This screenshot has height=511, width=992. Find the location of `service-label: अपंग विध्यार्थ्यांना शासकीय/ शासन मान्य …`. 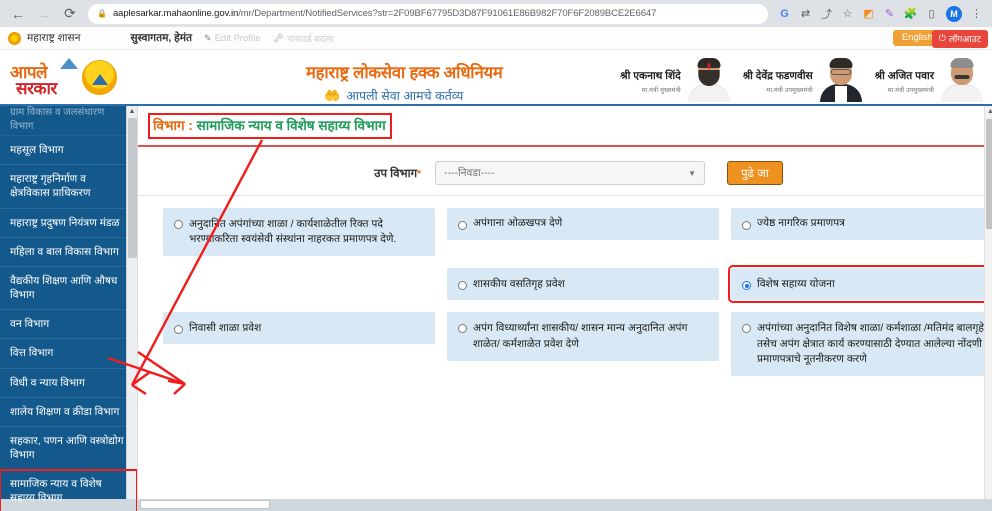

service-label: अपंग विध्यार्थ्यांना शासकीय/ शासन मान्य … is located at coordinates (580, 336).